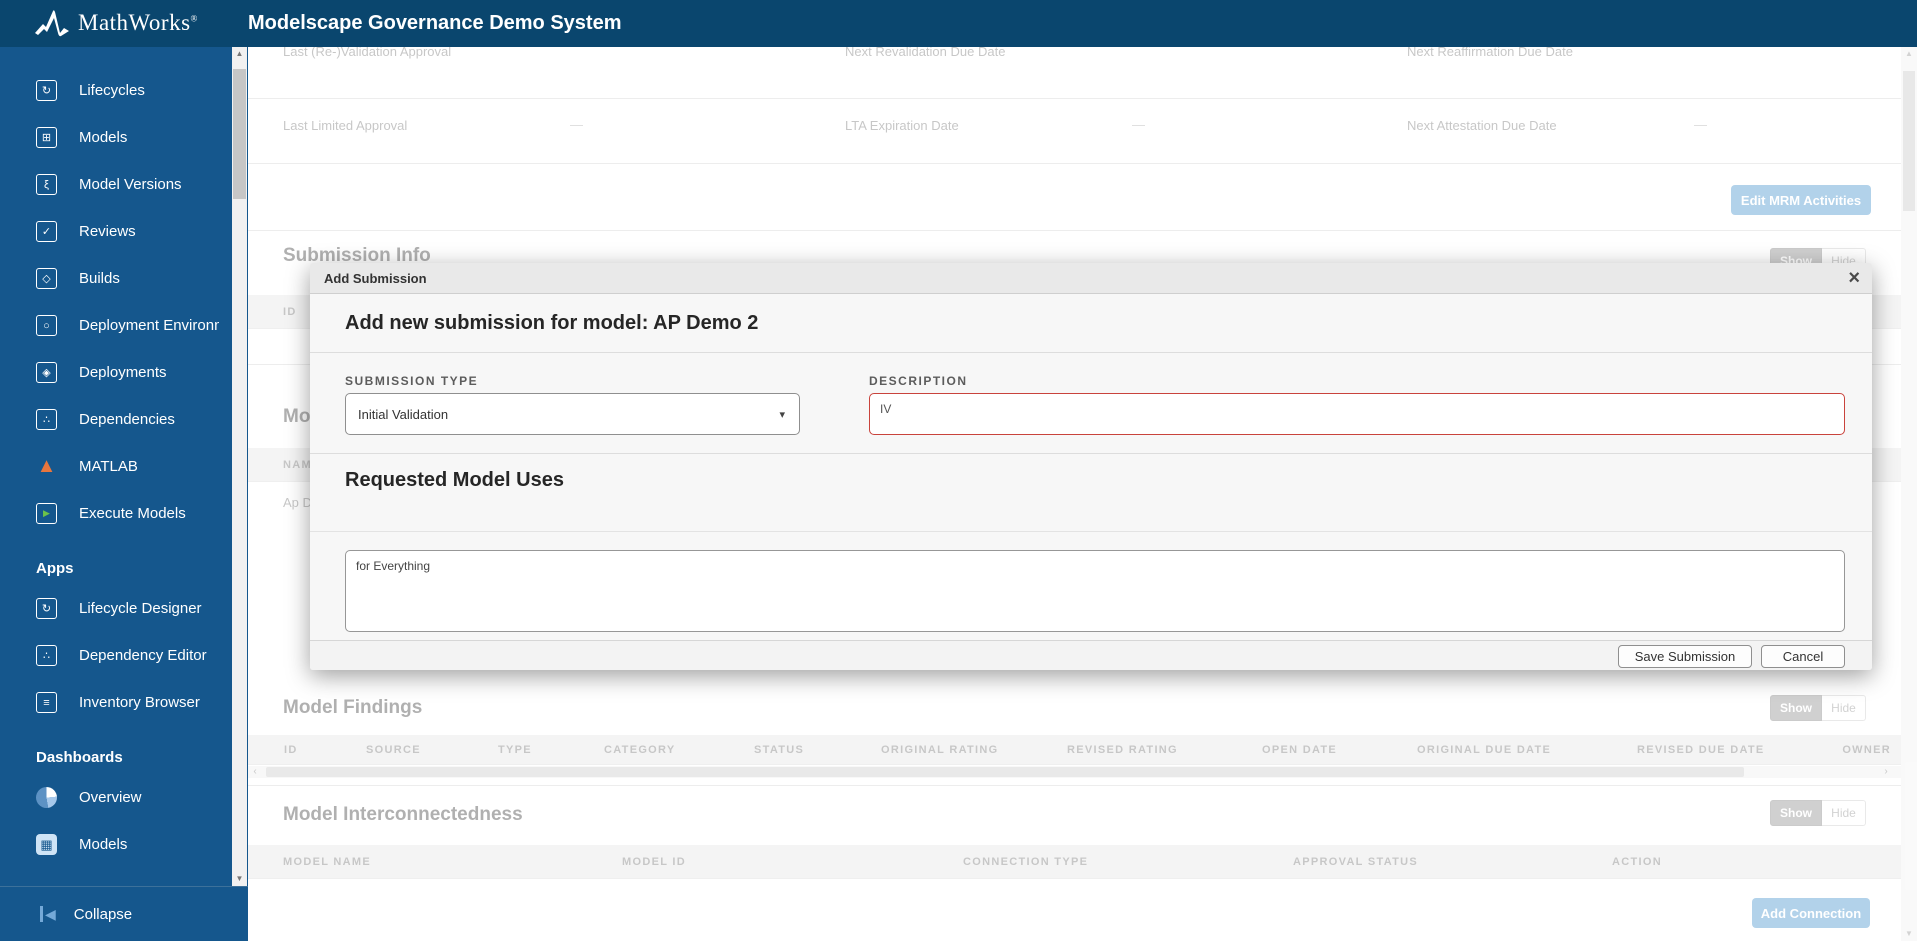 Image resolution: width=1917 pixels, height=941 pixels. I want to click on deployments-icon: ◈, so click(46, 372).